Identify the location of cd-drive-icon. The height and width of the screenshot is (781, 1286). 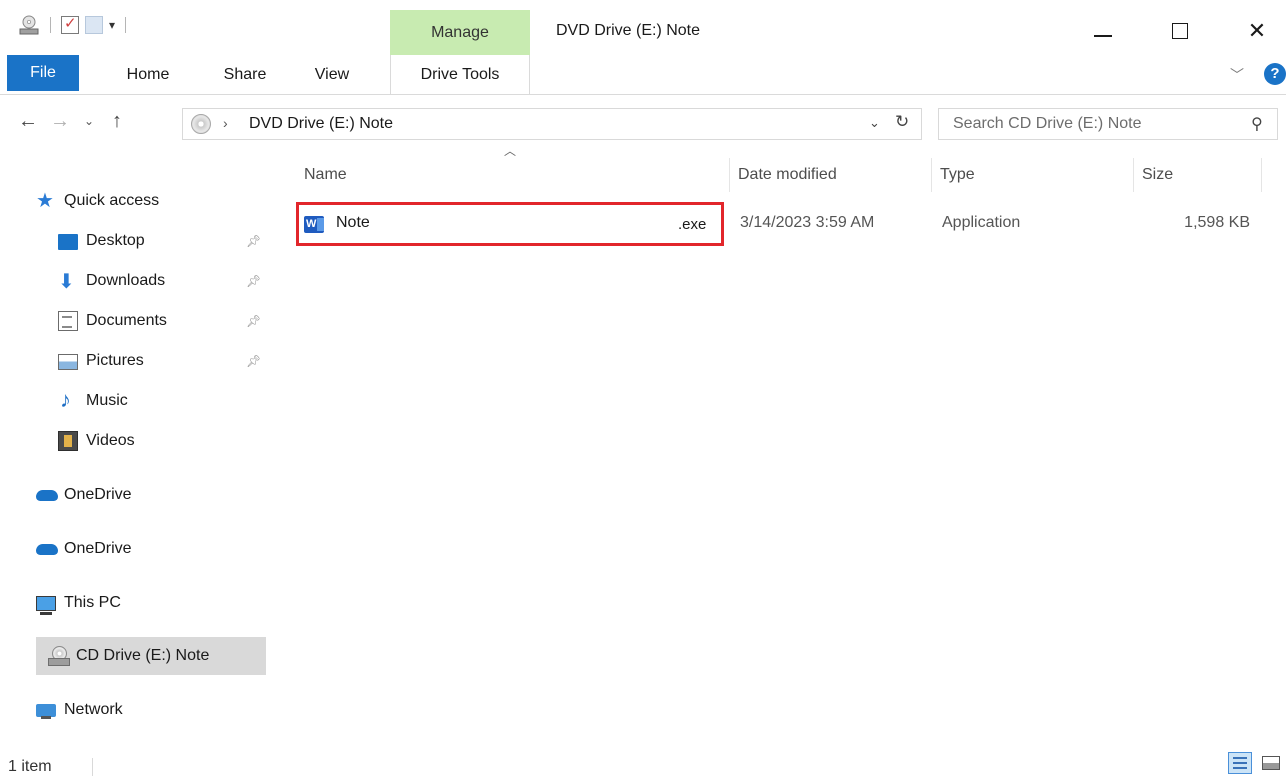
(59, 656).